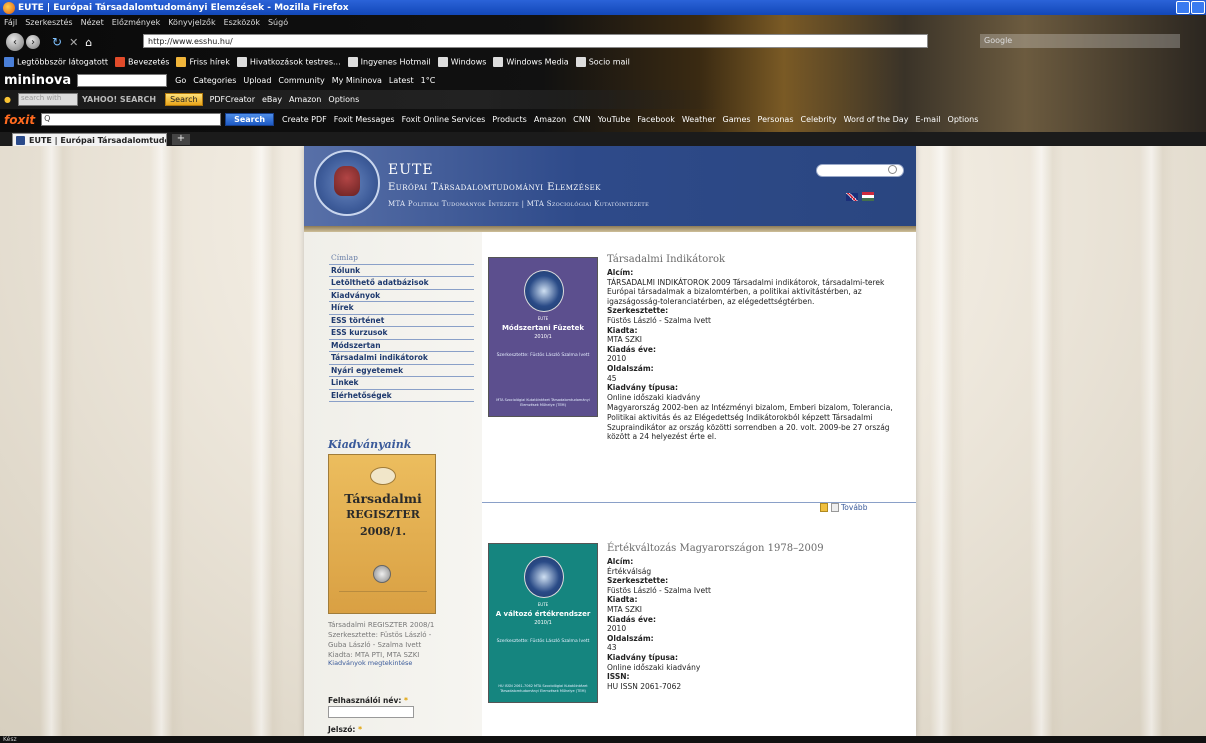 The height and width of the screenshot is (743, 1206). Describe the element at coordinates (136, 22) in the screenshot. I see `menu-history: Előzmények` at that location.